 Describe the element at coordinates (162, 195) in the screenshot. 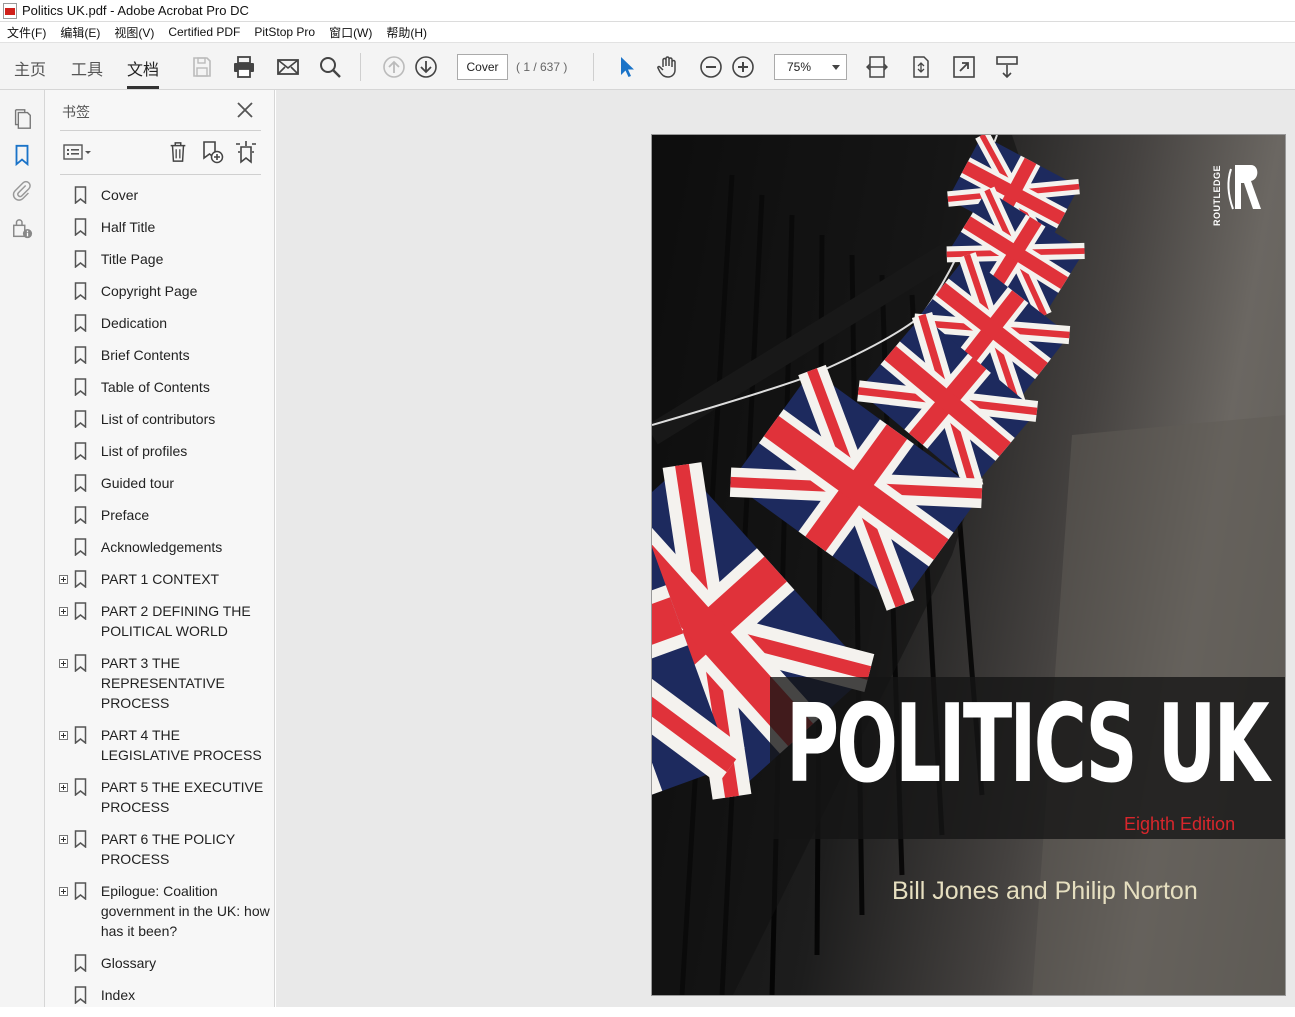

I see `bookmark-item: Cover` at that location.